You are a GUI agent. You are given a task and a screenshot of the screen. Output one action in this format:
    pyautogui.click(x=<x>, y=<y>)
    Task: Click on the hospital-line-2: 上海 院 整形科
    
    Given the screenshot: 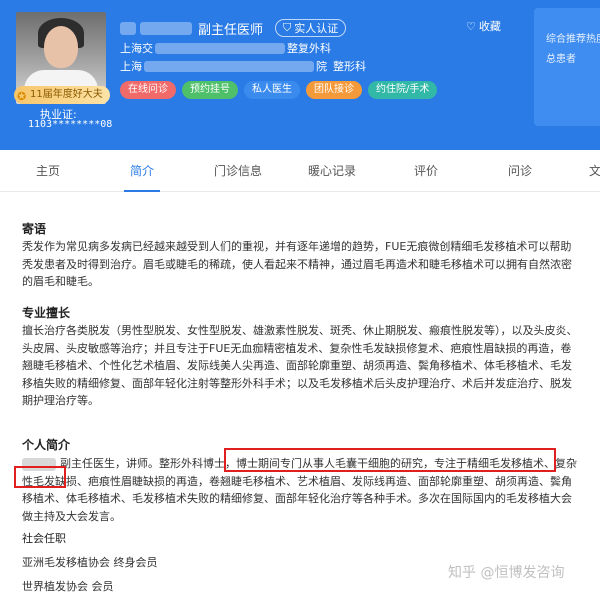 What is the action you would take?
    pyautogui.click(x=243, y=66)
    